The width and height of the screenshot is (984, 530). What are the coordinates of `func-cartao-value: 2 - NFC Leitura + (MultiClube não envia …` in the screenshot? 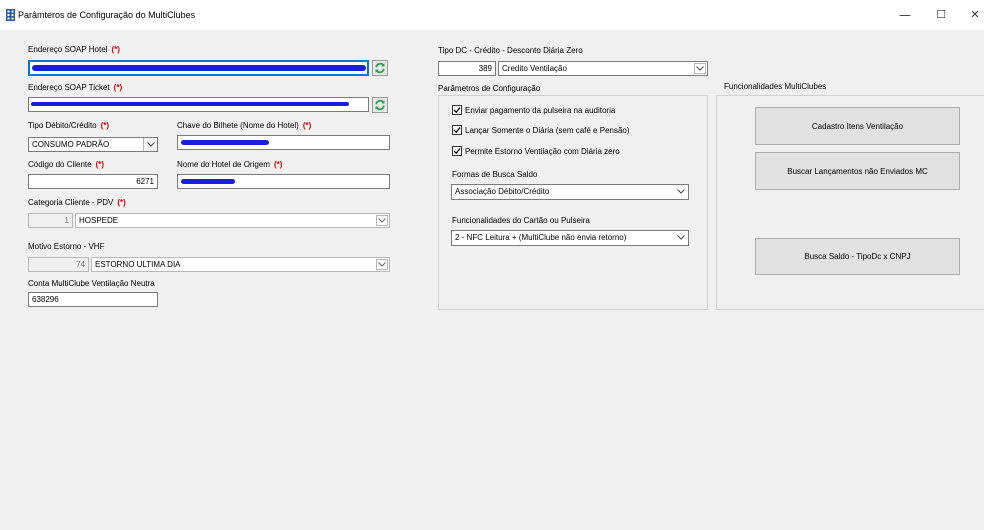 It's located at (541, 237).